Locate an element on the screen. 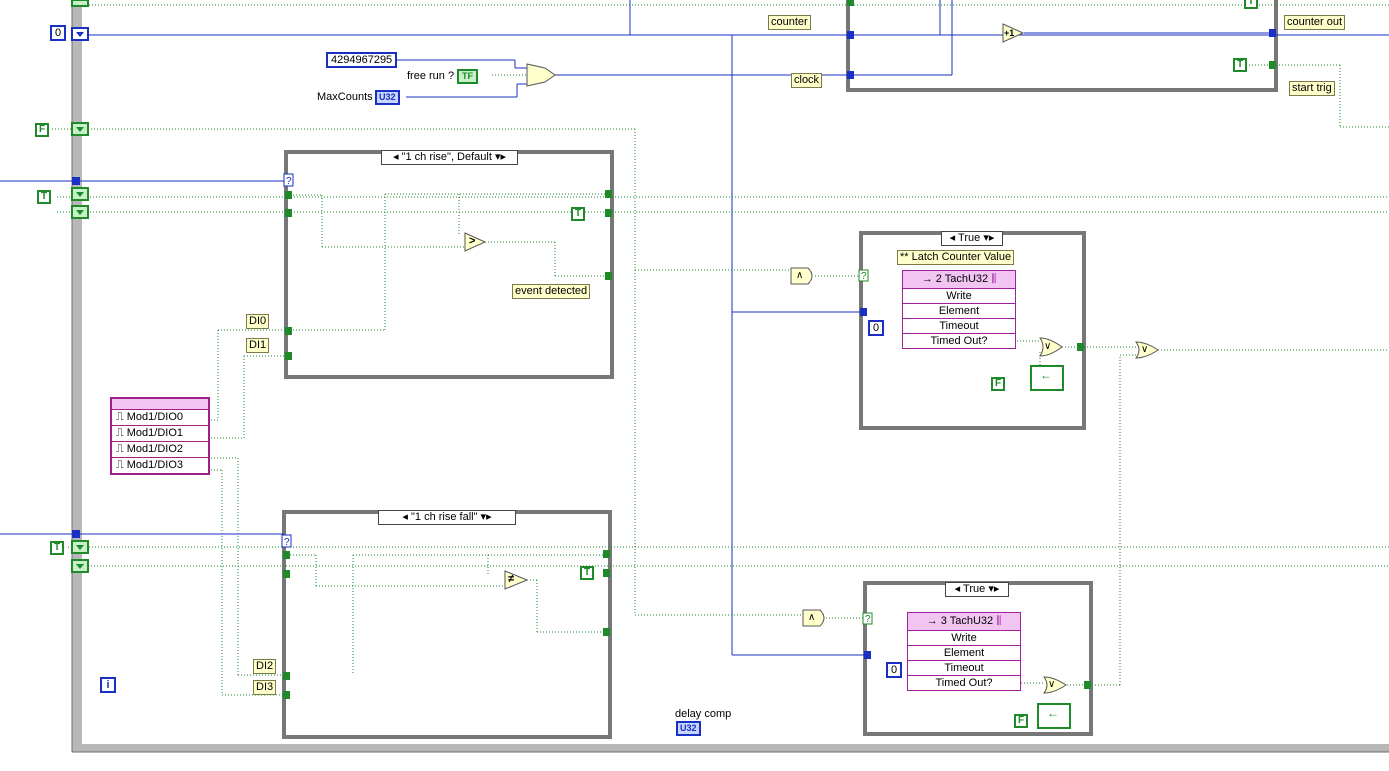  io-channel-2-label: Mod1/DIO2 is located at coordinates (155, 449).